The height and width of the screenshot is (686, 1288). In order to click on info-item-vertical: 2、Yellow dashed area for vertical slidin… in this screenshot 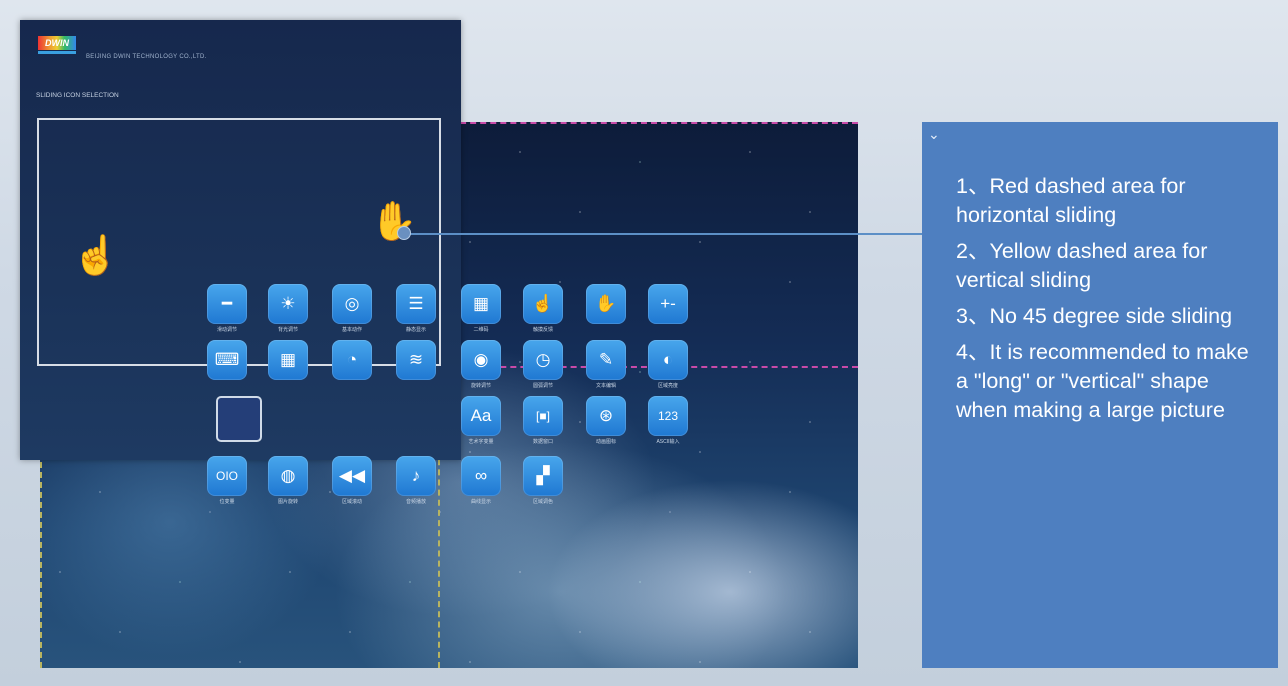, I will do `click(1082, 265)`.